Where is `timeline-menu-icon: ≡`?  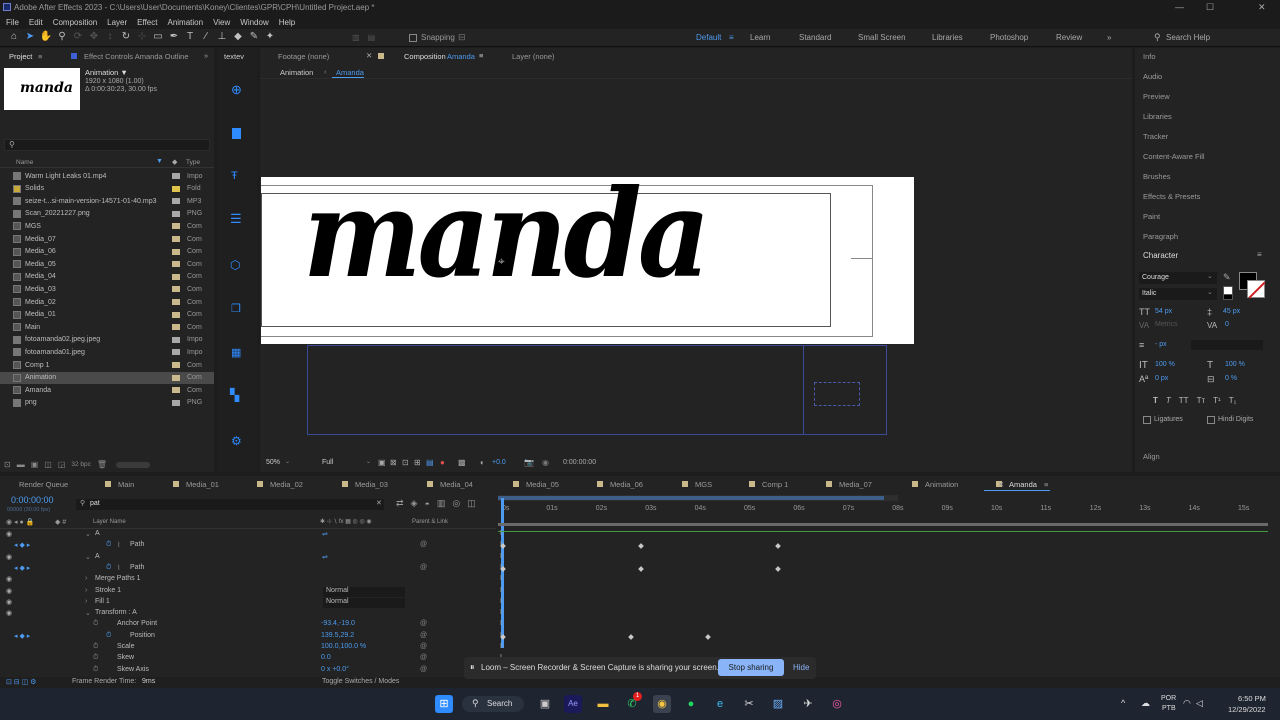
timeline-menu-icon: ≡ is located at coordinates (1046, 484).